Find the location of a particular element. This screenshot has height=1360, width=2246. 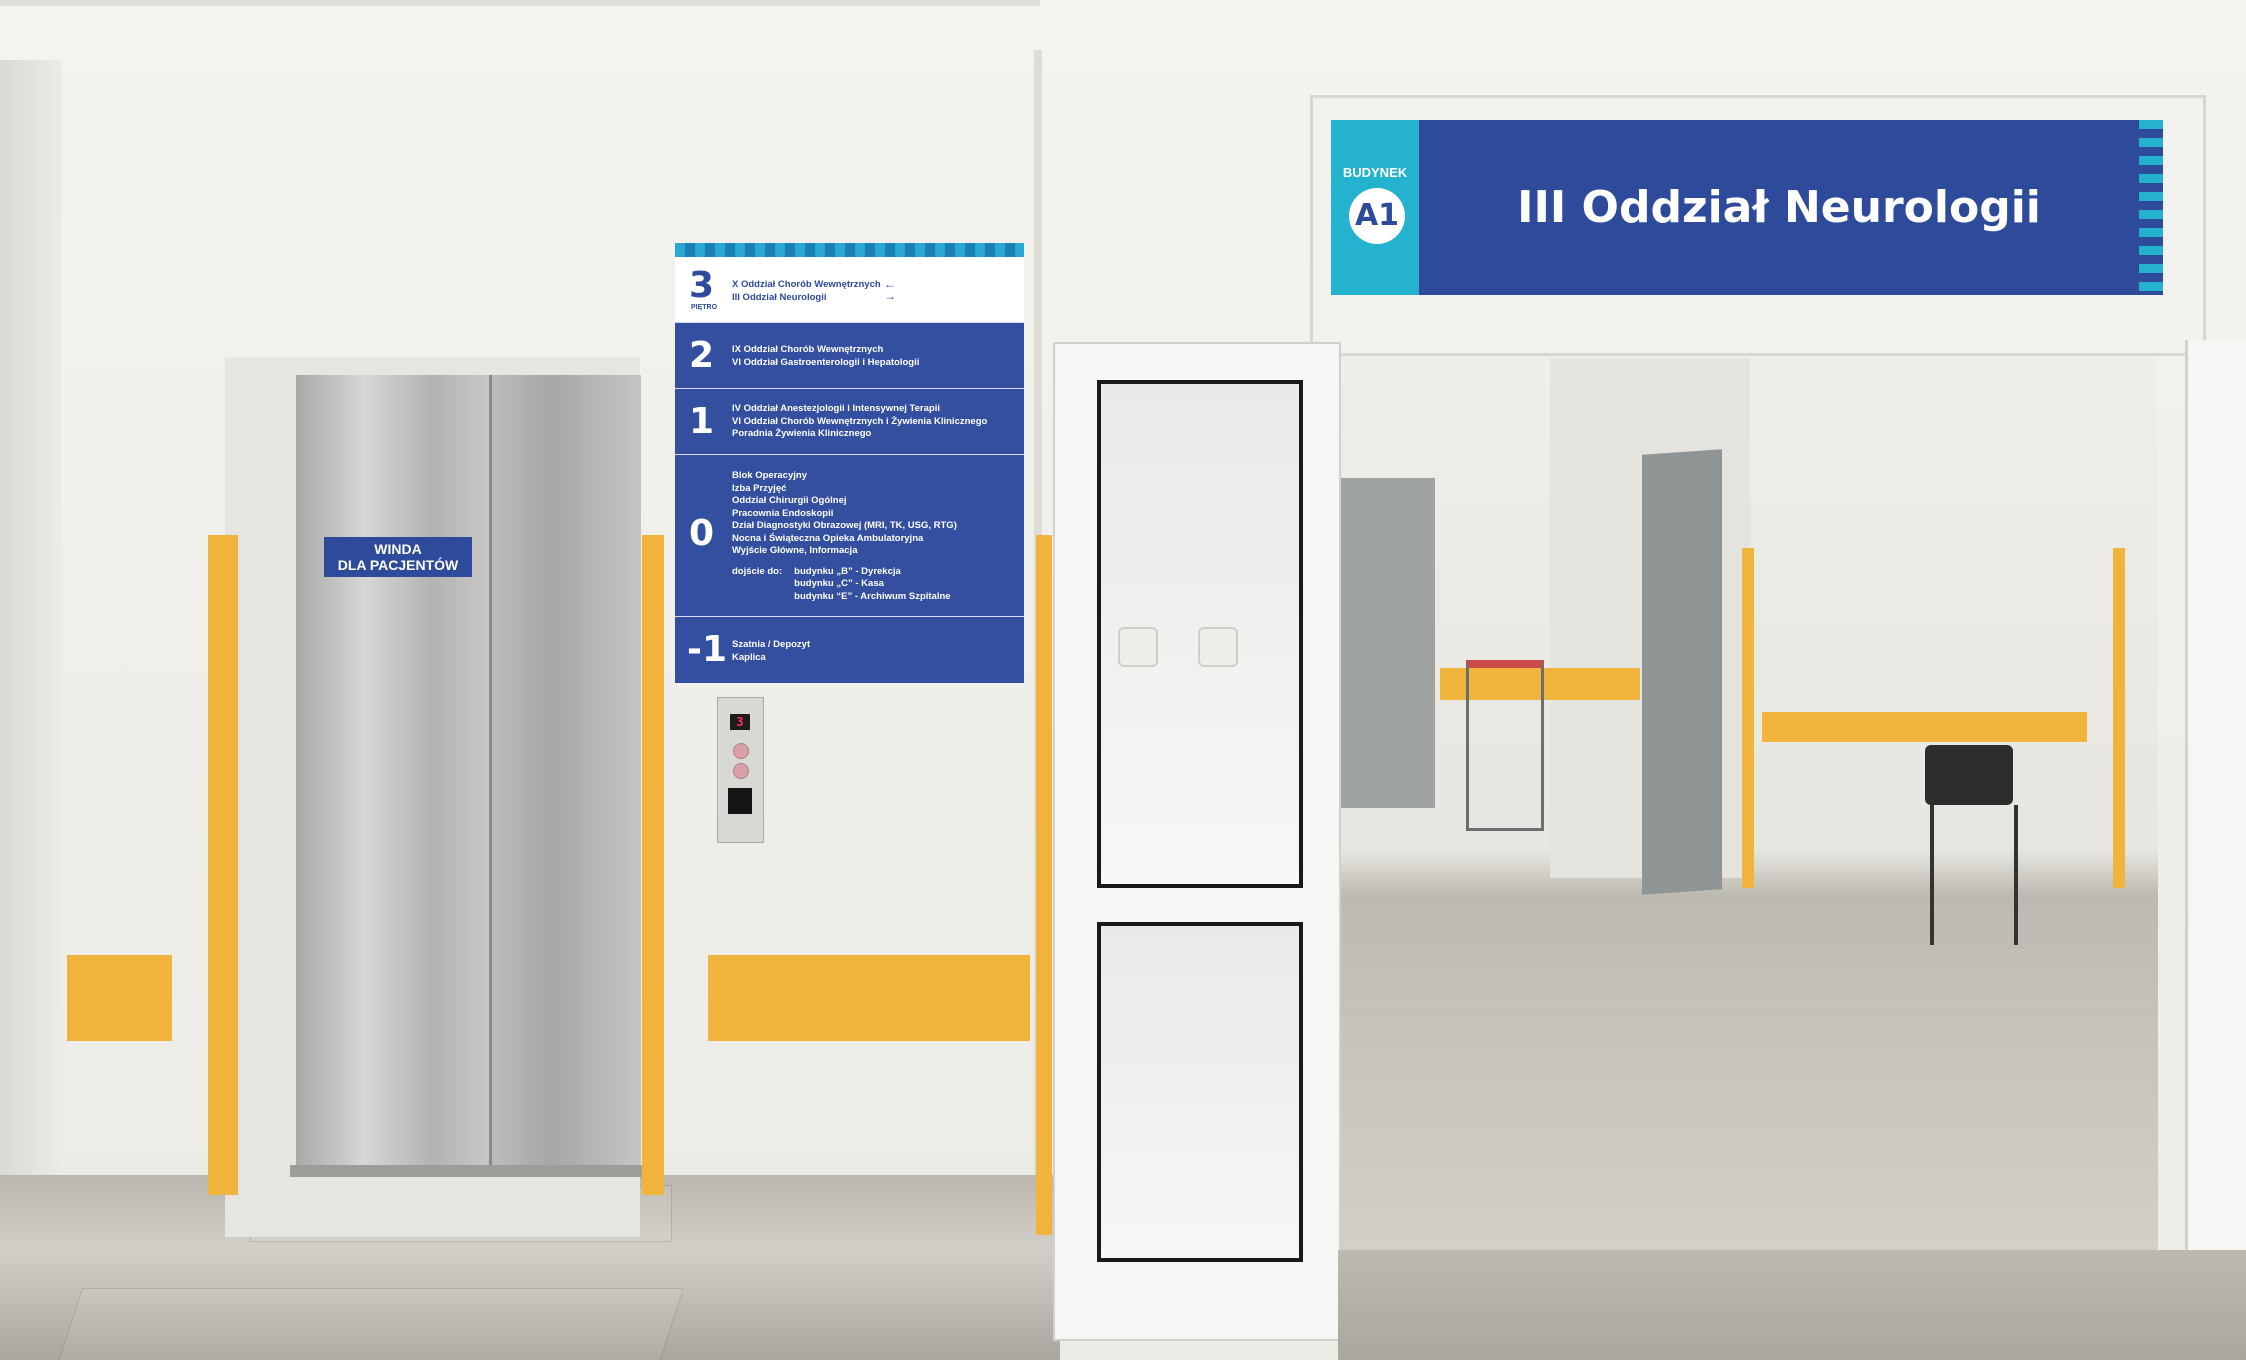

elevator-door-left is located at coordinates (393, 770).